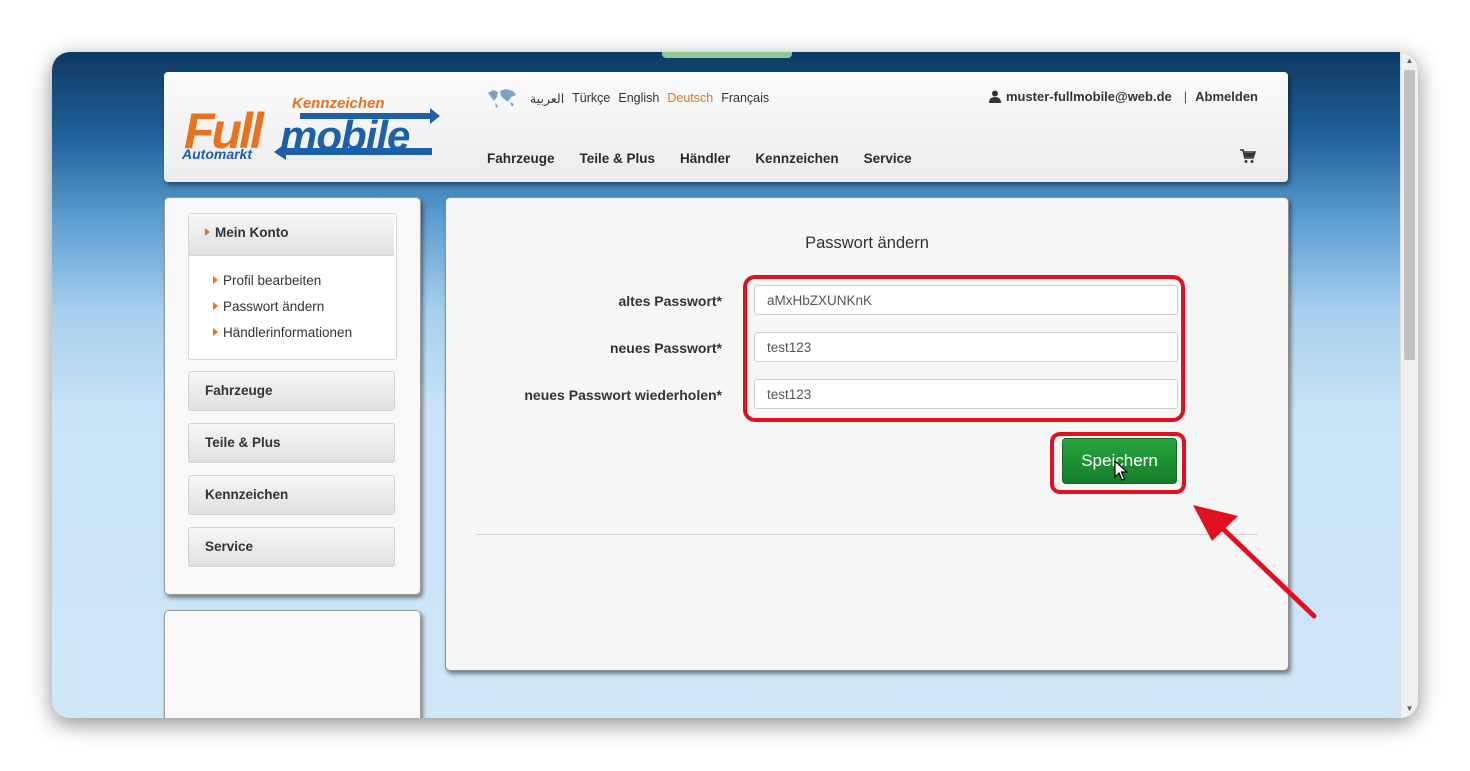 Image resolution: width=1470 pixels, height=771 pixels. I want to click on cursor-icon, so click(1121, 470).